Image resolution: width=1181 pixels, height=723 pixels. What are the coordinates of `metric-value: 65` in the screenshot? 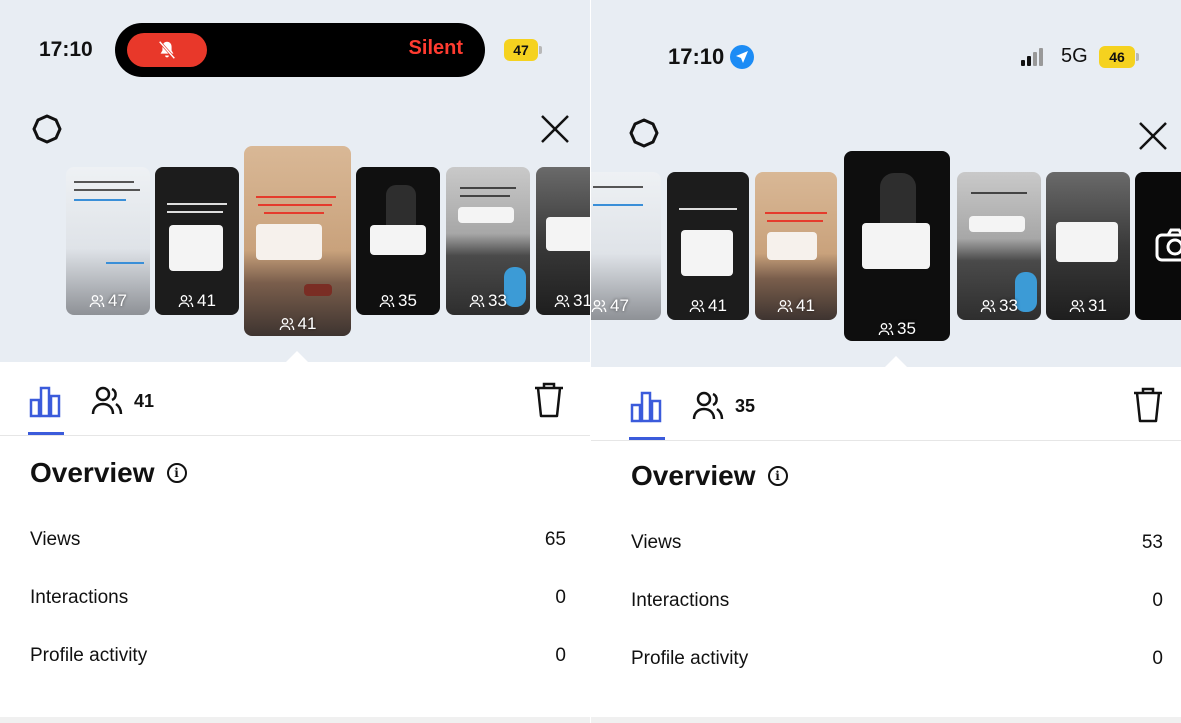 It's located at (555, 539).